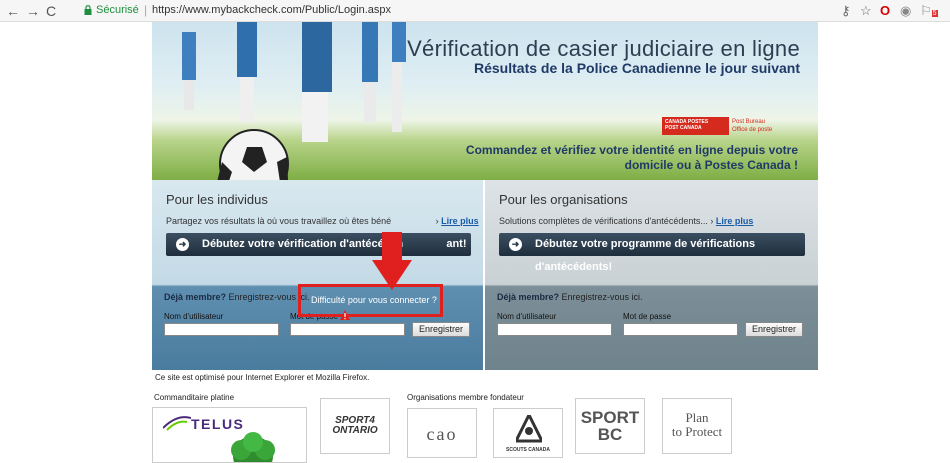 The width and height of the screenshot is (950, 463). Describe the element at coordinates (194, 397) in the screenshot. I see `sponsor-label: Commanditaire platine` at that location.